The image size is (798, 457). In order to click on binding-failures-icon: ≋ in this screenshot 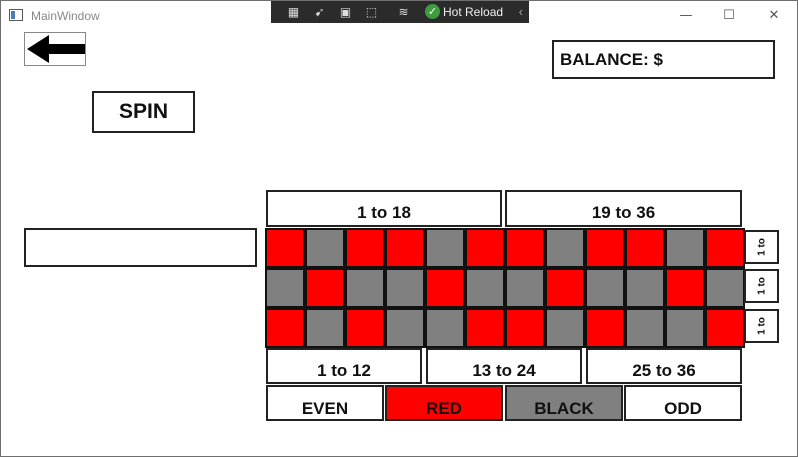, I will do `click(403, 12)`.